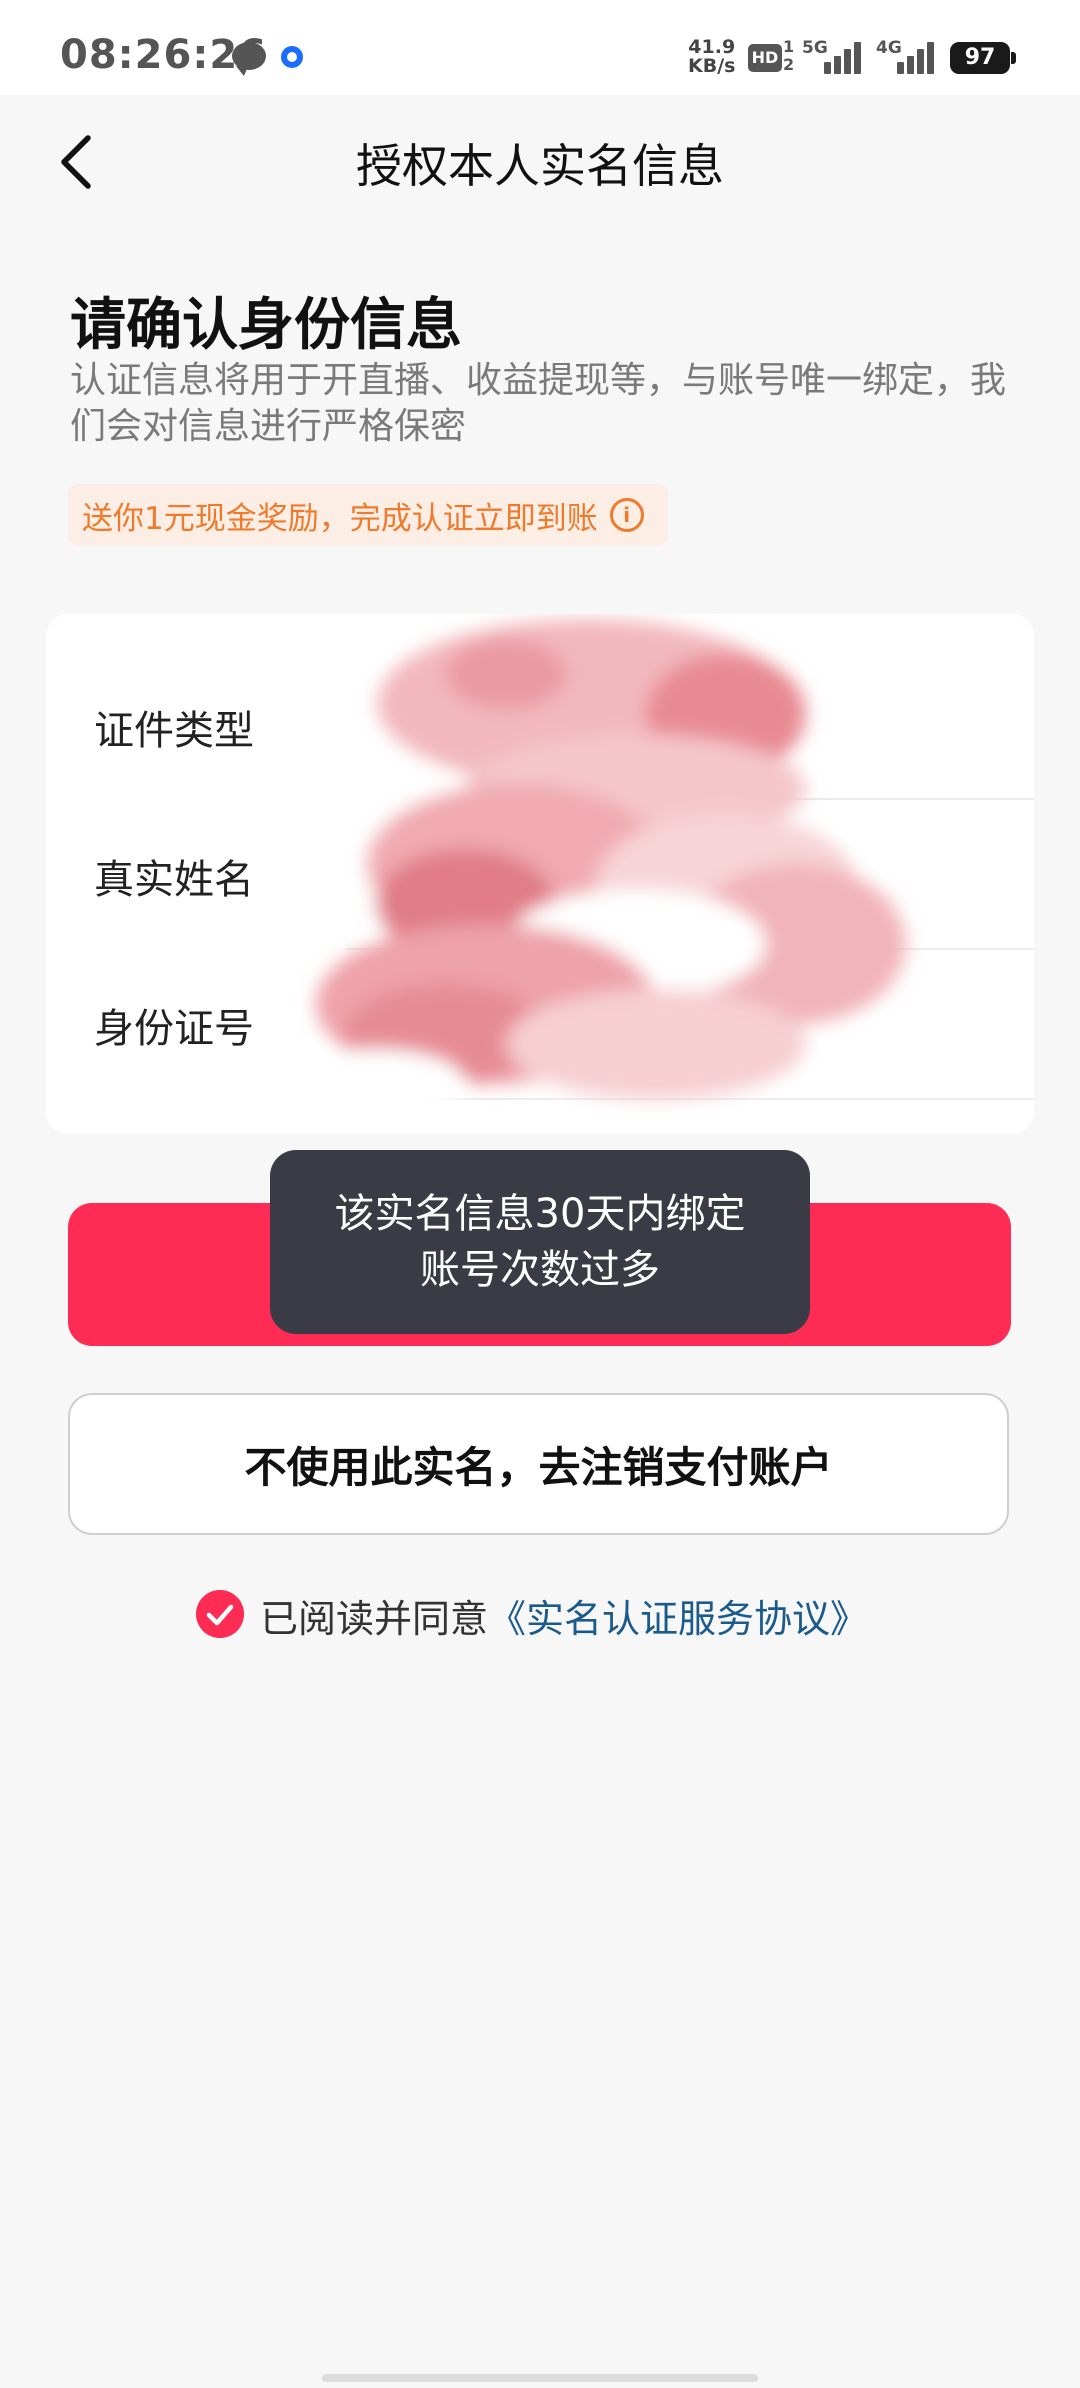  I want to click on toast-line-2: 账号次数过多, so click(540, 1270).